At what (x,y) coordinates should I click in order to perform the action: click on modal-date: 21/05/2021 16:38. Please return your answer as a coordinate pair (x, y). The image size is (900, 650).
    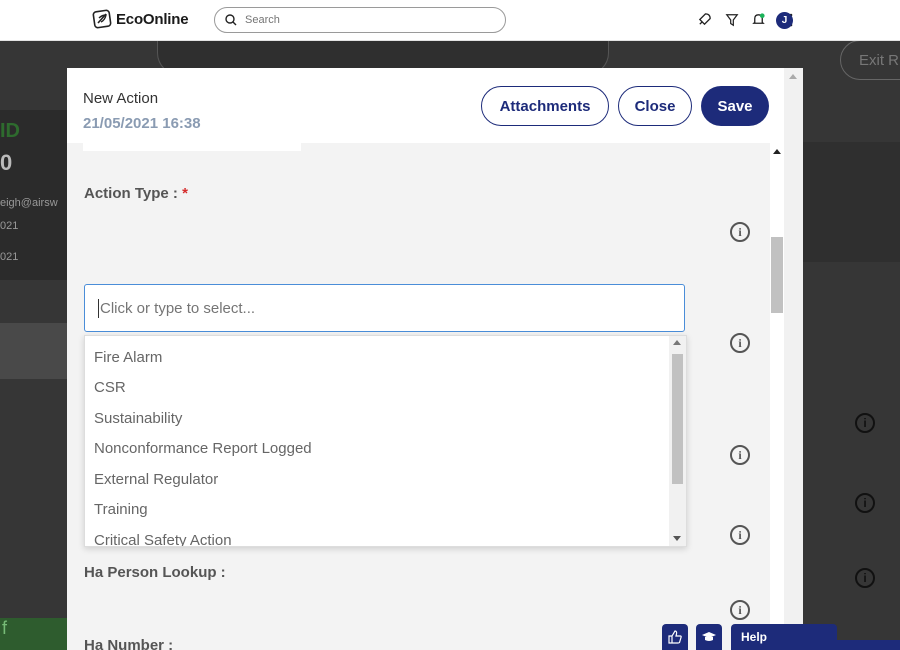
    Looking at the image, I should click on (142, 123).